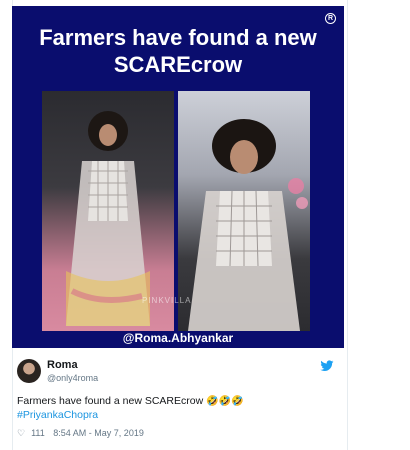 This screenshot has width=410, height=450. I want to click on twitter-bird-icon, so click(327, 366).